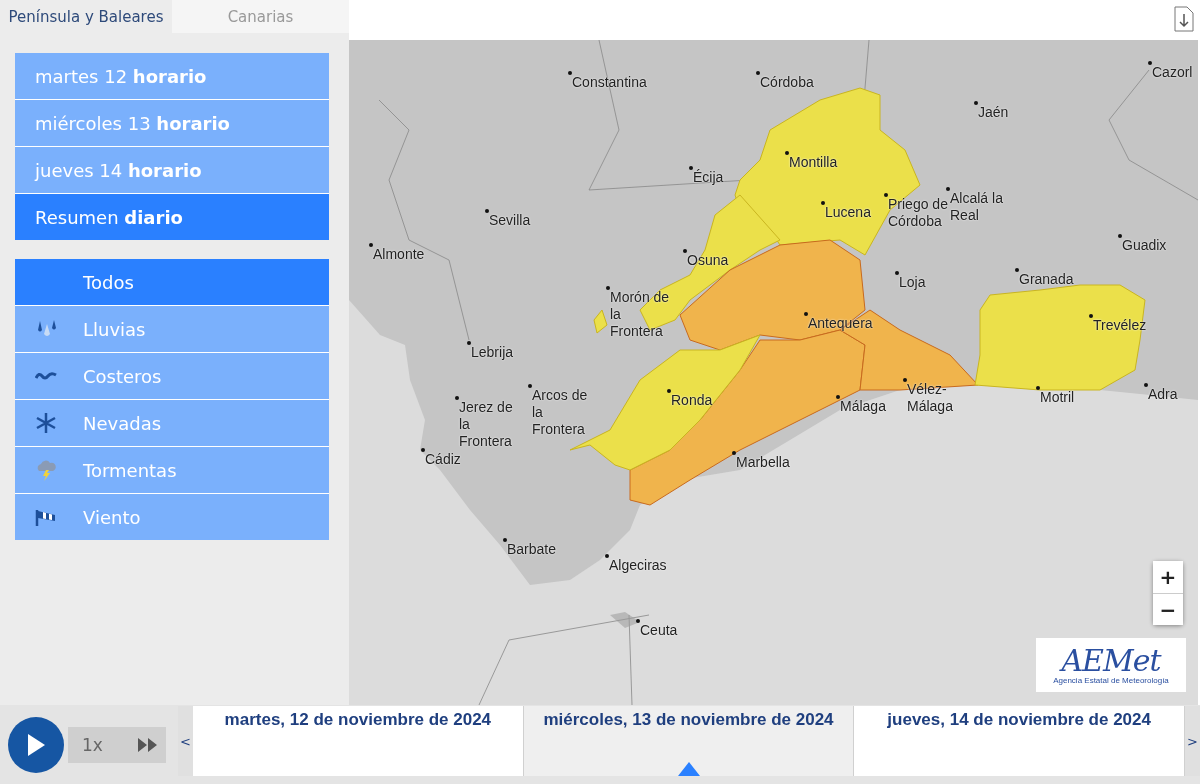 The width and height of the screenshot is (1200, 784). Describe the element at coordinates (1163, 394) in the screenshot. I see `city-label: Adra` at that location.